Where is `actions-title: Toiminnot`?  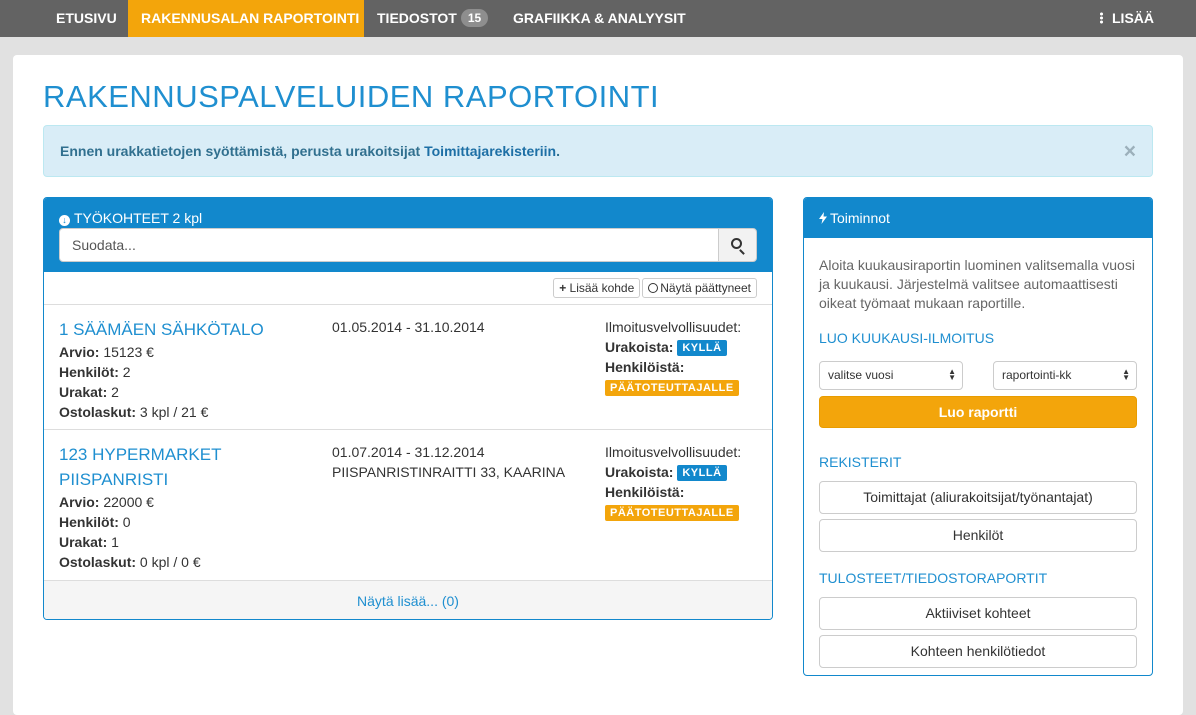
actions-title: Toiminnot is located at coordinates (860, 218).